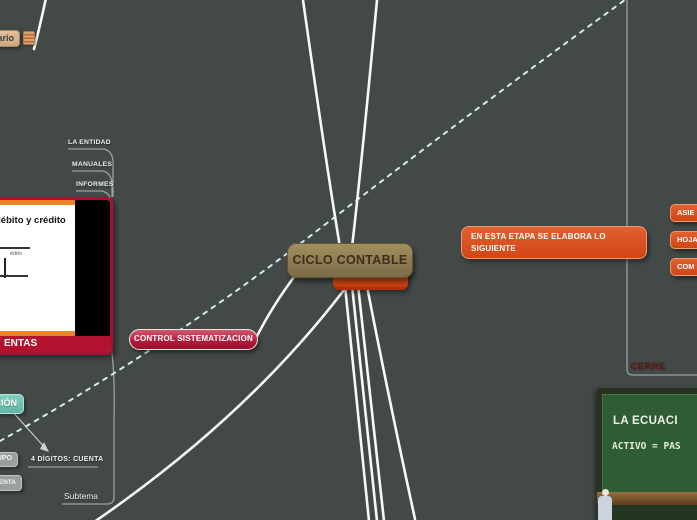 The width and height of the screenshot is (697, 520). Describe the element at coordinates (9, 459) in the screenshot. I see `grupo-node: RUPO` at that location.